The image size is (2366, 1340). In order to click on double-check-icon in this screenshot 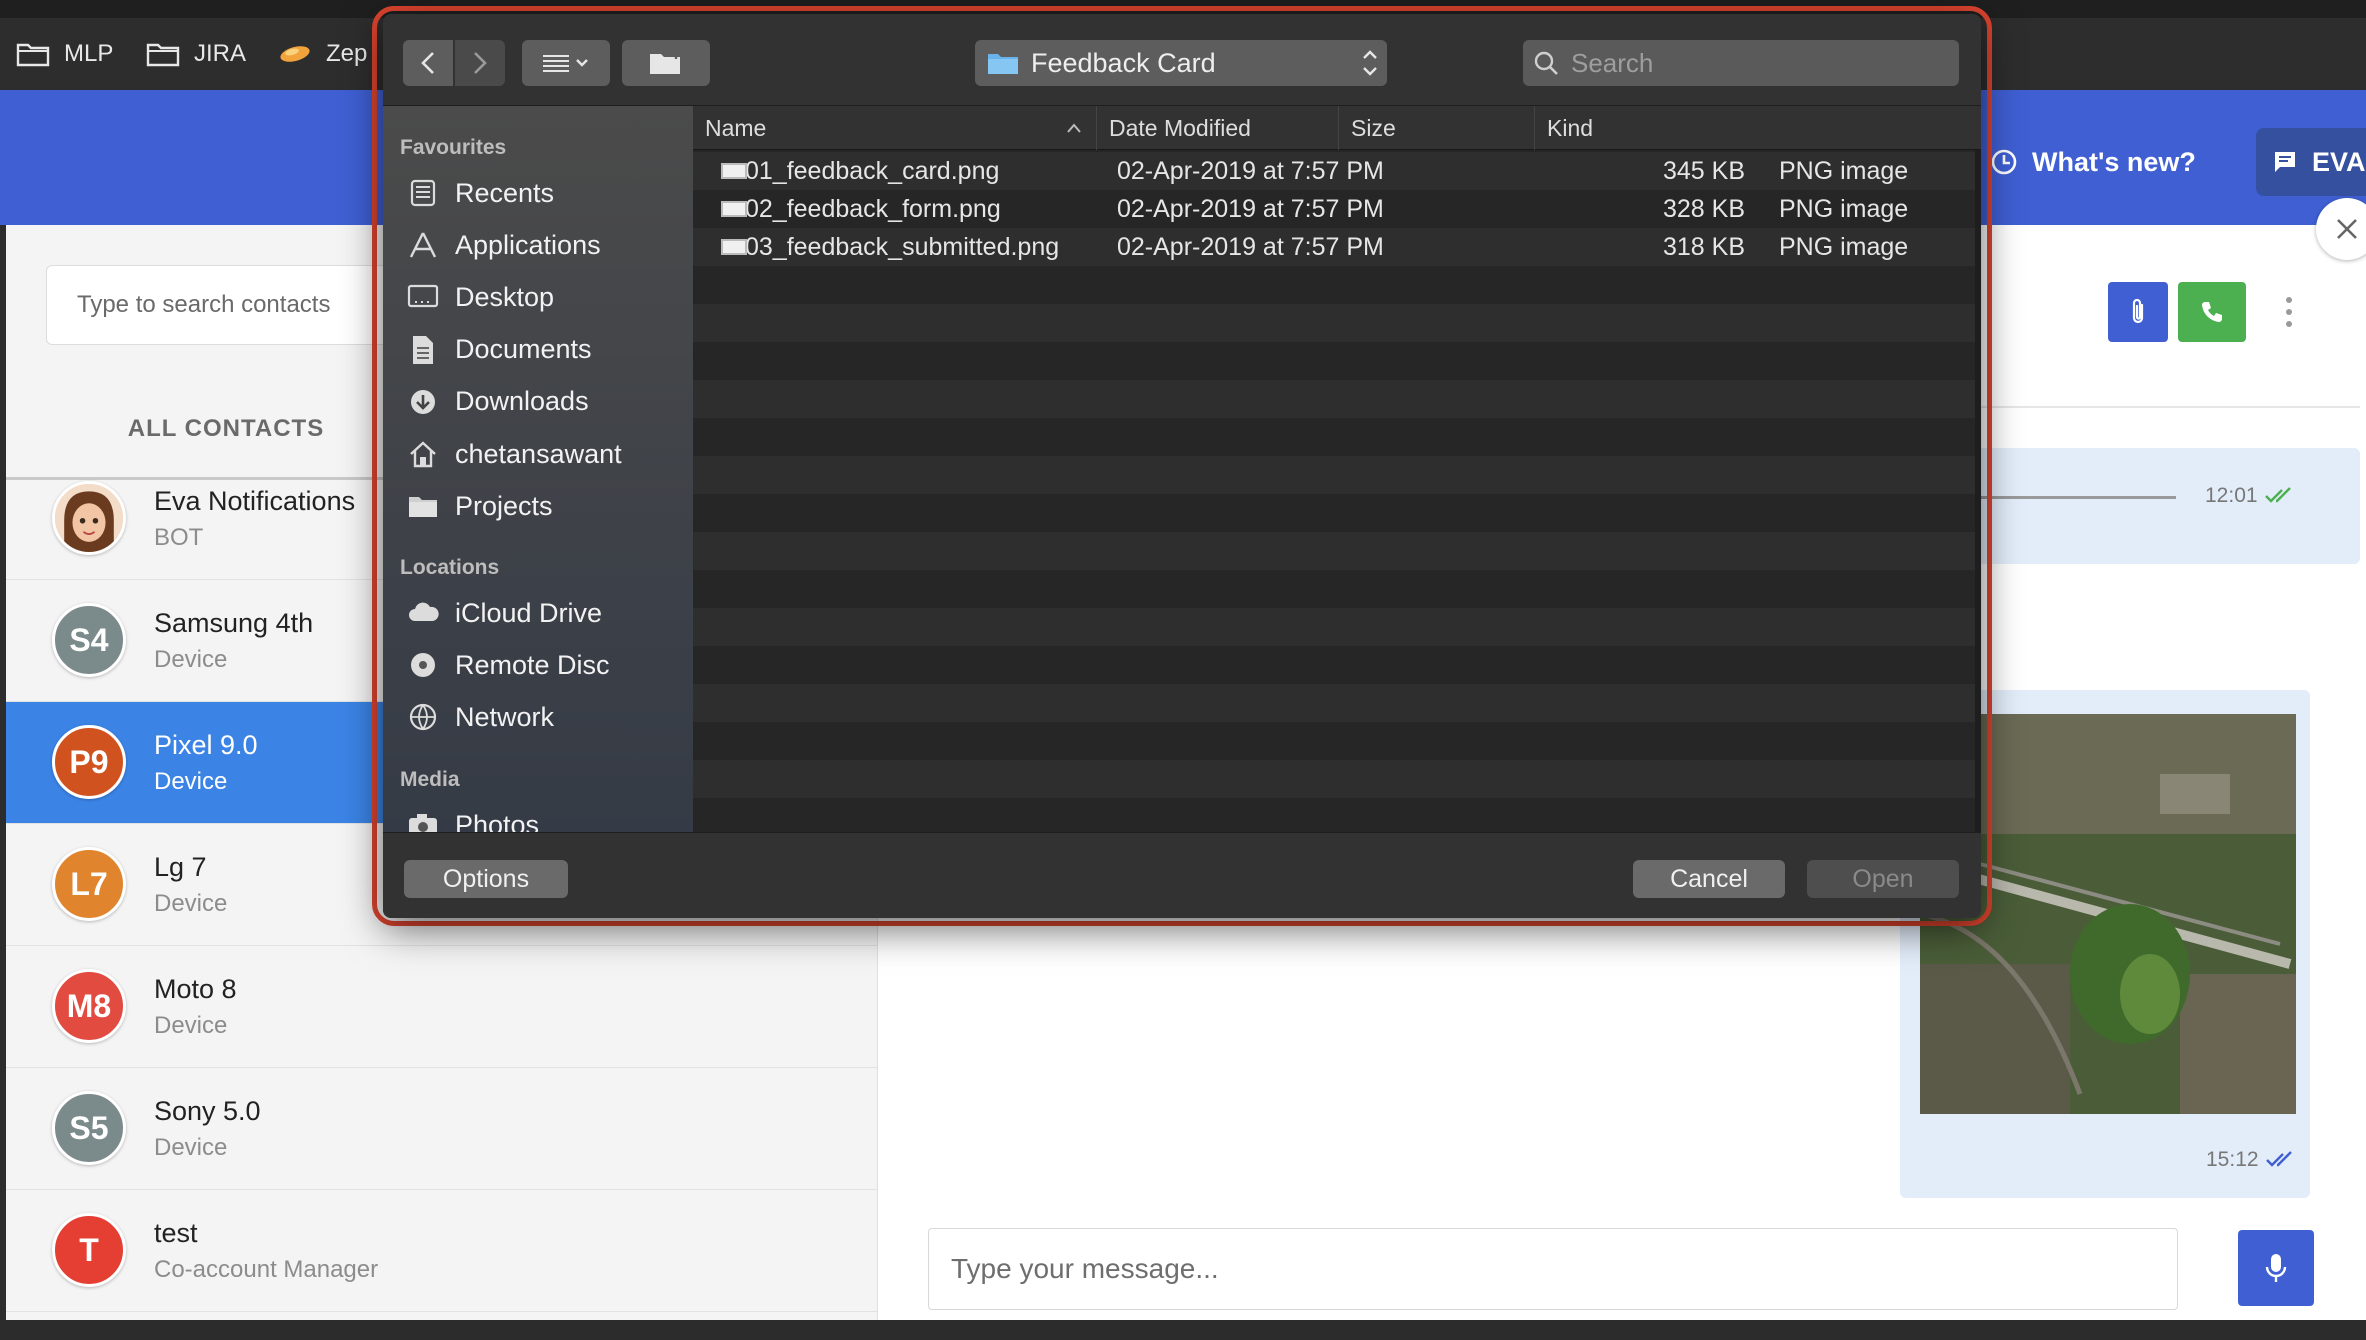, I will do `click(2277, 495)`.